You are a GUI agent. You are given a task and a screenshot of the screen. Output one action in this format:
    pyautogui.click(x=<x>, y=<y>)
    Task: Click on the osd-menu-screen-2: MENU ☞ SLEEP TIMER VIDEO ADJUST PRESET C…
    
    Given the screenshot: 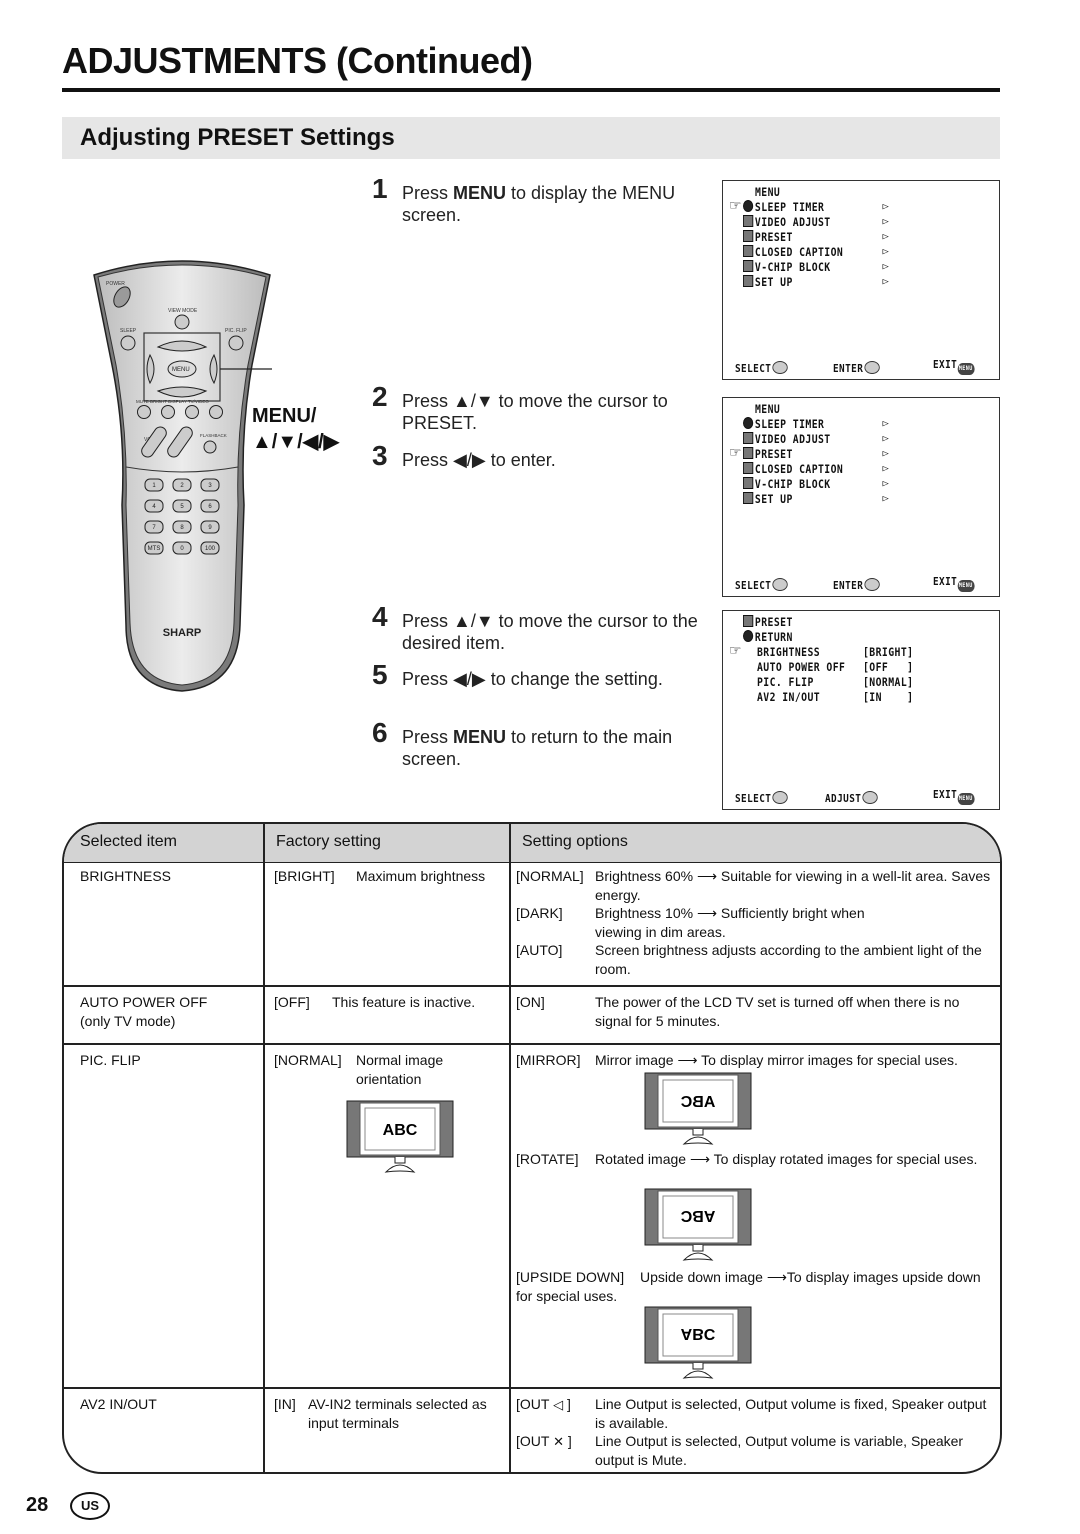 What is the action you would take?
    pyautogui.click(x=861, y=497)
    